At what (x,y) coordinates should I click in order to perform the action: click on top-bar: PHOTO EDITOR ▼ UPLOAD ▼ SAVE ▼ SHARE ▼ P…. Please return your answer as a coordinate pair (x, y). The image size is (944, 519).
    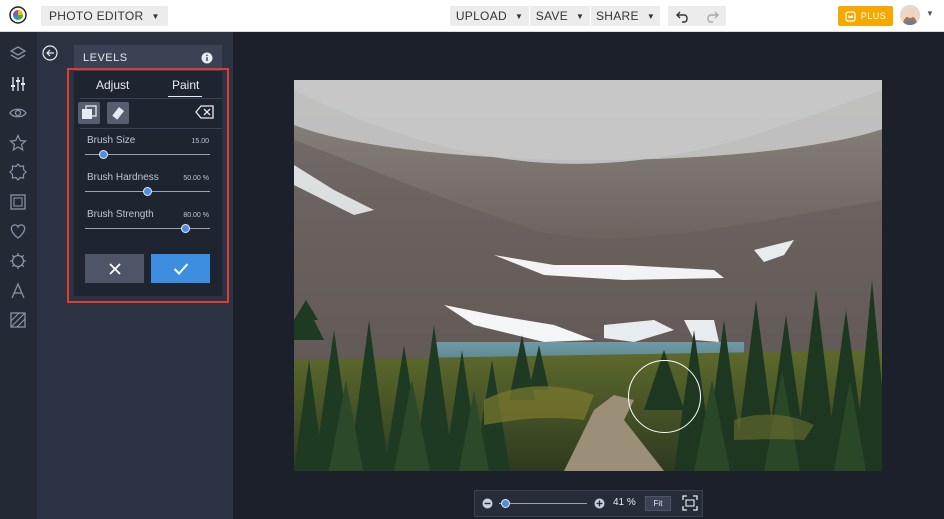
    Looking at the image, I should click on (472, 16).